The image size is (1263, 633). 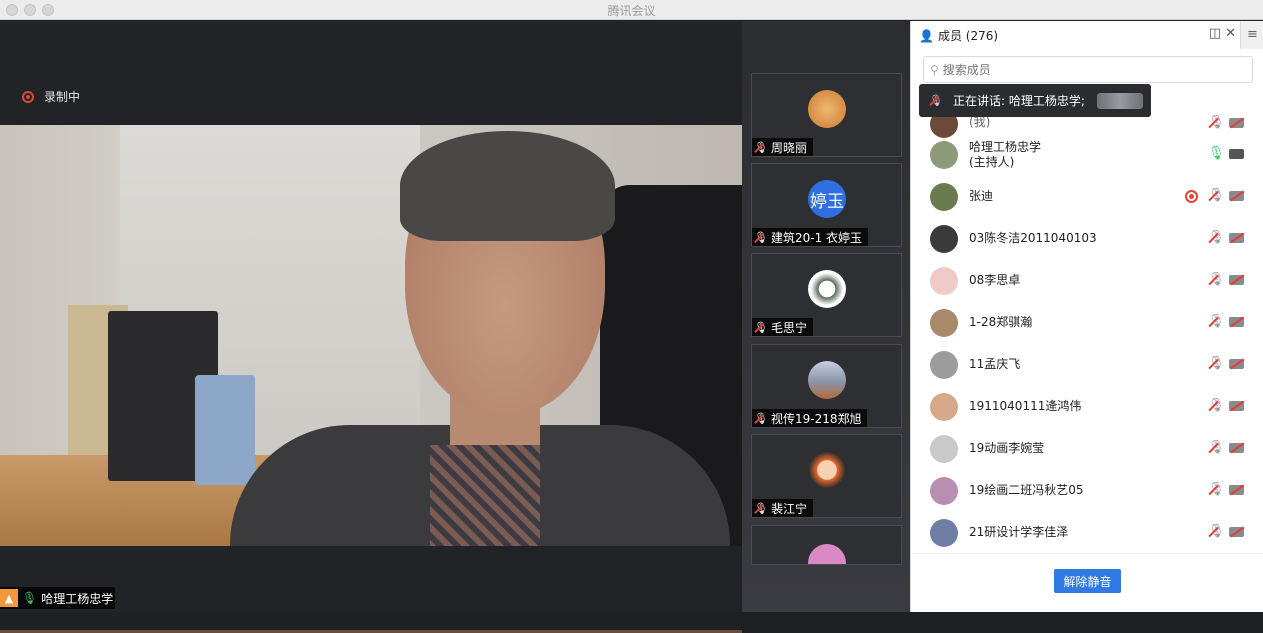 What do you see at coordinates (827, 289) in the screenshot?
I see `cartoon-avatar-icon` at bounding box center [827, 289].